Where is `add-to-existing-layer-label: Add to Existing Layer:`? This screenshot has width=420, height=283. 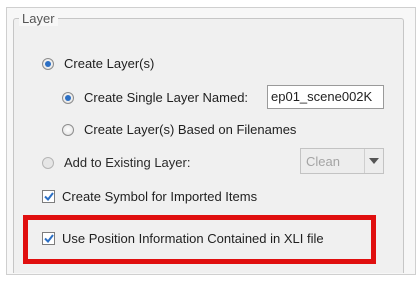 add-to-existing-layer-label: Add to Existing Layer: is located at coordinates (127, 162).